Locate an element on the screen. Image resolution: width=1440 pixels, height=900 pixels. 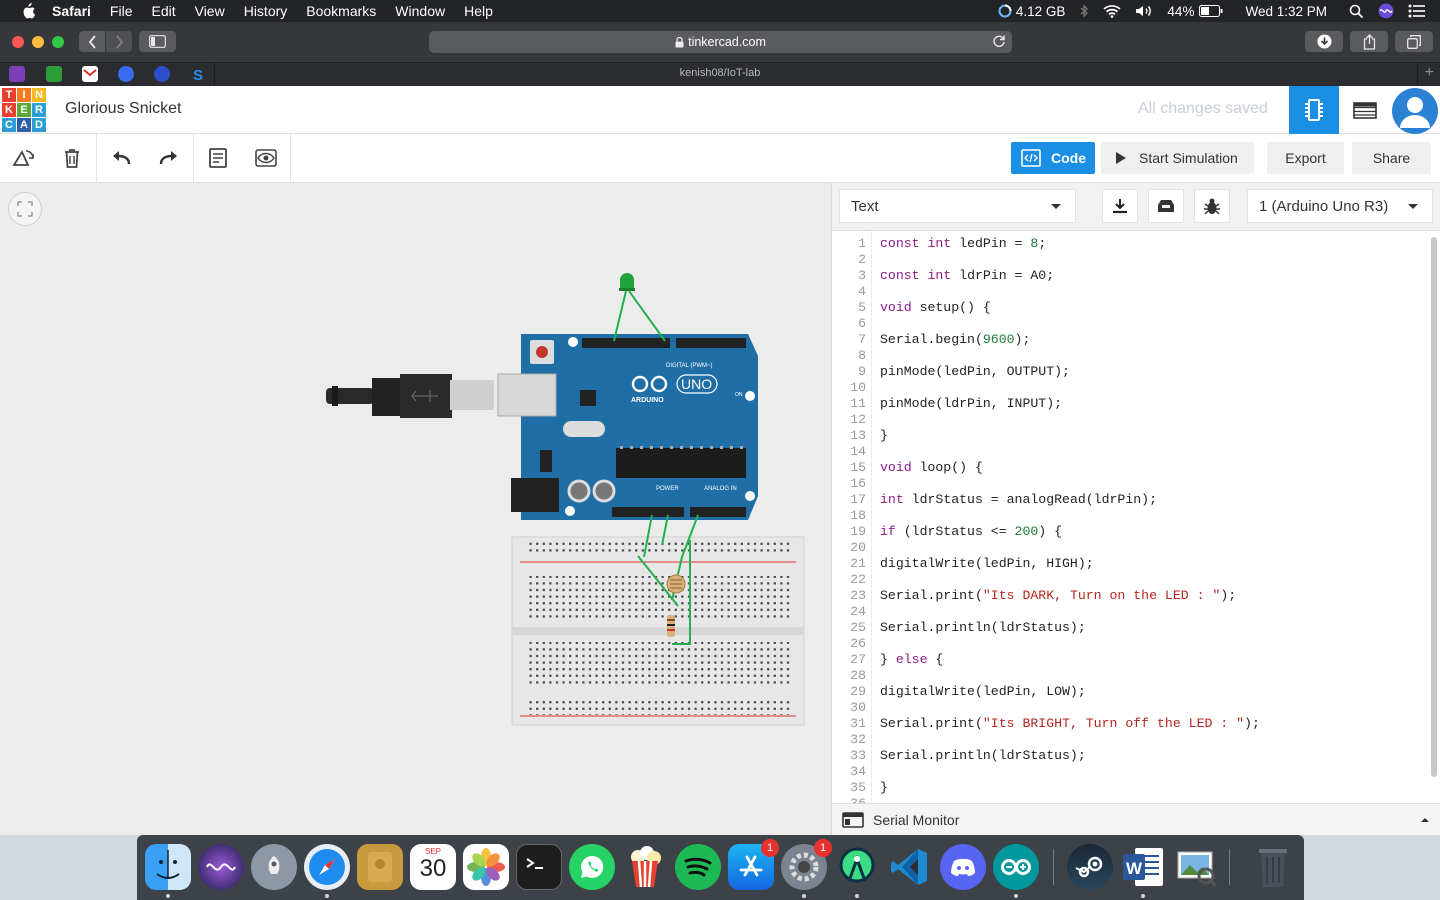
code-line: 27} else { is located at coordinates (1130, 660).